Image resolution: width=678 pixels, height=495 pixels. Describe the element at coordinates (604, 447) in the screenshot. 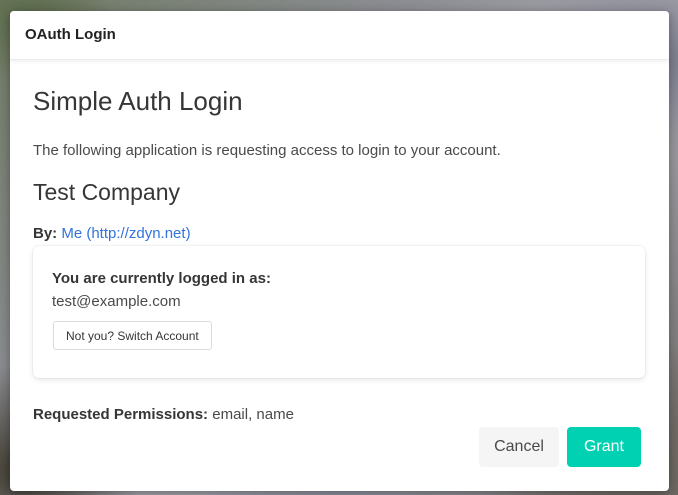

I see `grant-button: Grant` at that location.